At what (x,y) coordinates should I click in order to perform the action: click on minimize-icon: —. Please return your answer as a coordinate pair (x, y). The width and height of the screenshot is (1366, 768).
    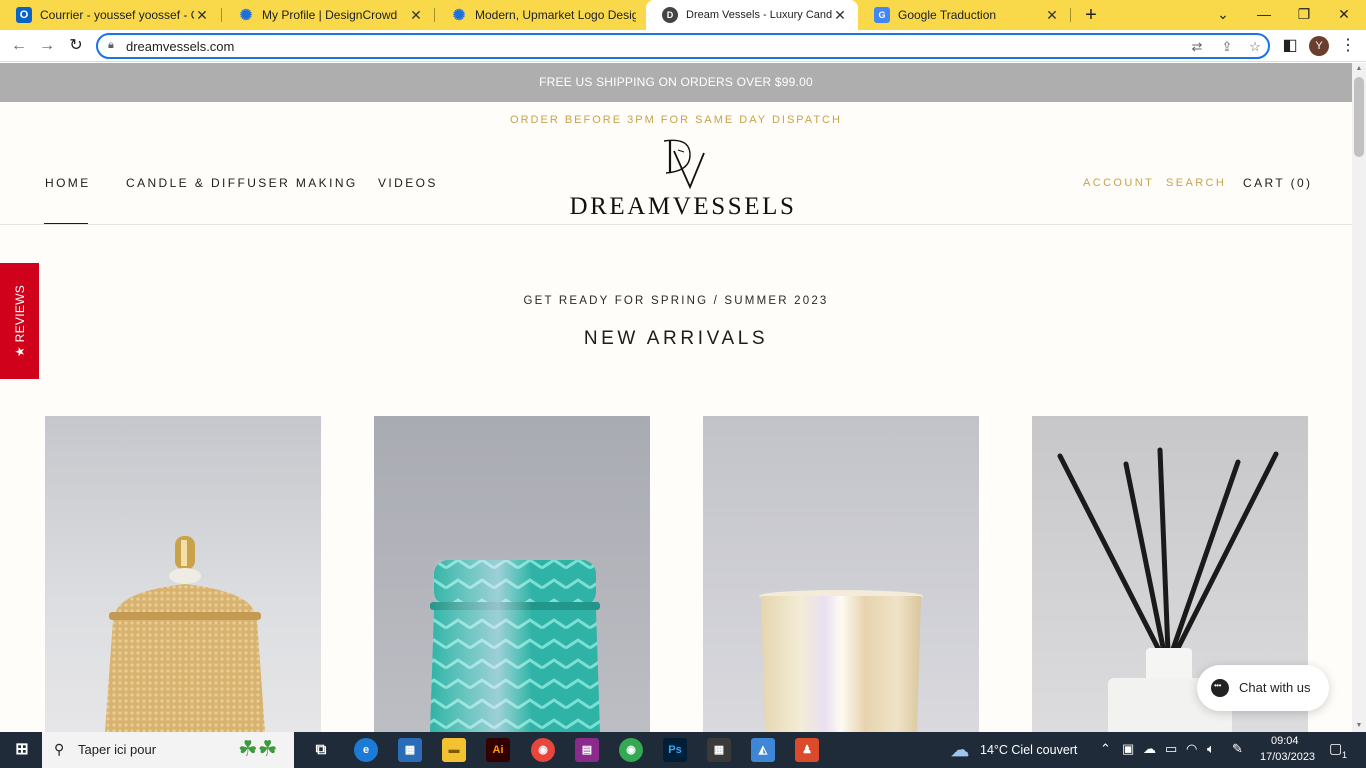
    Looking at the image, I should click on (1264, 15).